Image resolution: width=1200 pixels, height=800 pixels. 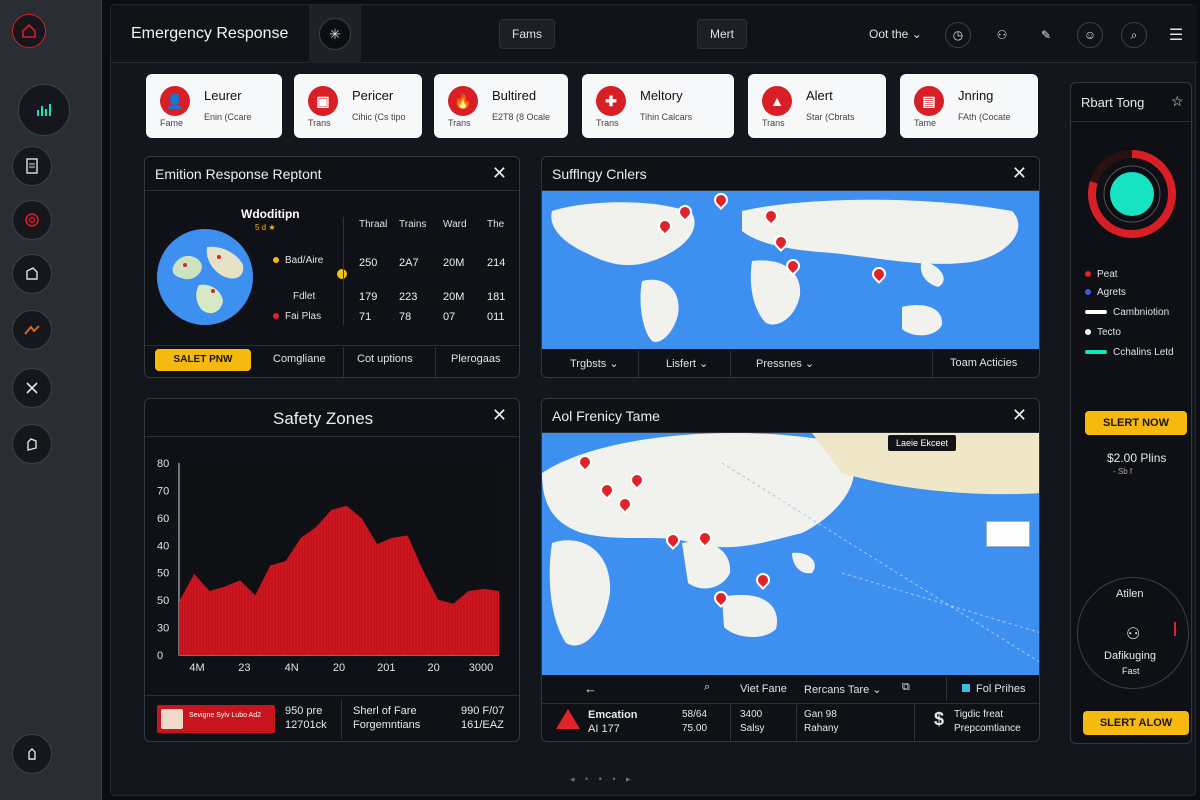 I want to click on footer-value: 58/64, so click(x=695, y=714).